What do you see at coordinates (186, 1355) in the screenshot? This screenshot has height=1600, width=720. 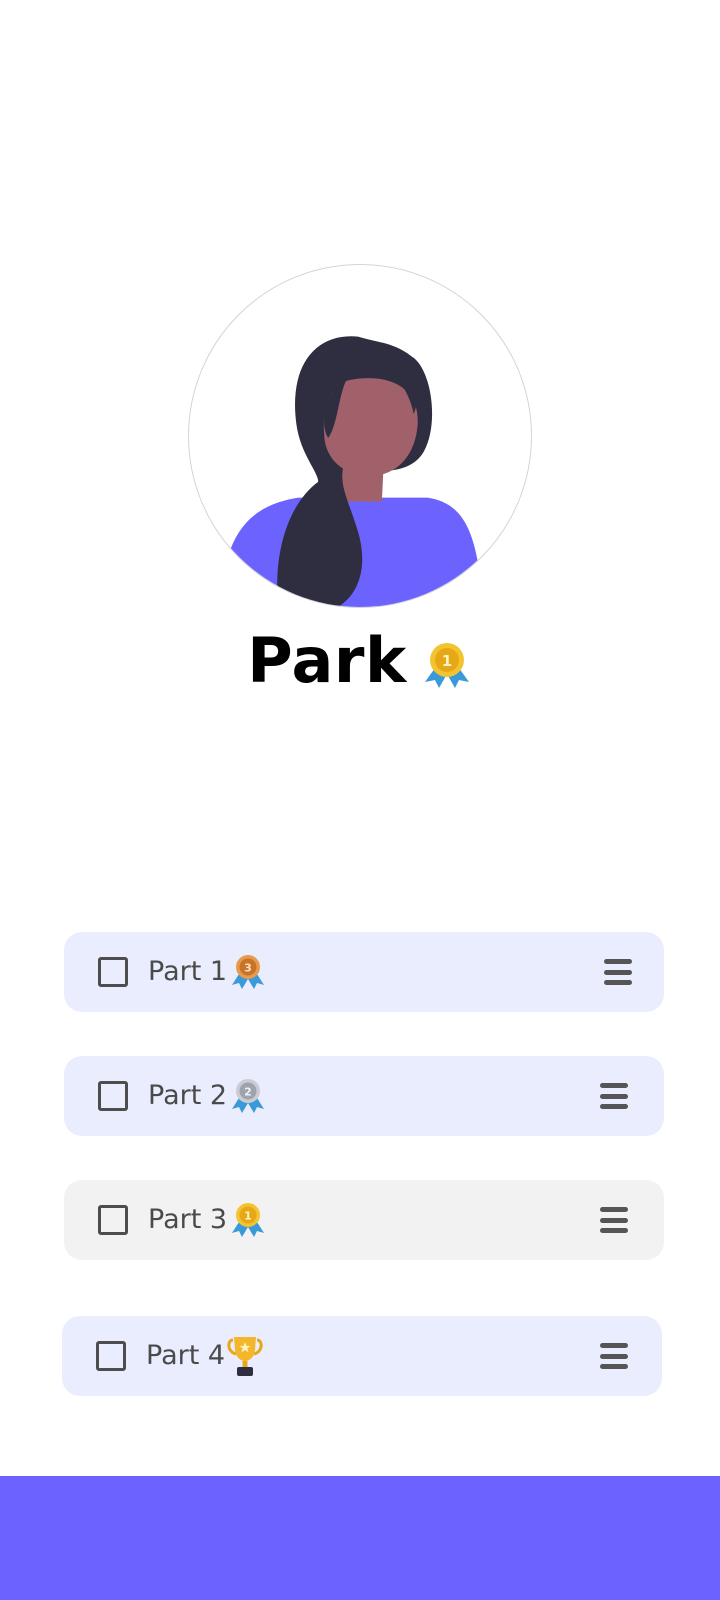 I see `part-label: Part 4` at bounding box center [186, 1355].